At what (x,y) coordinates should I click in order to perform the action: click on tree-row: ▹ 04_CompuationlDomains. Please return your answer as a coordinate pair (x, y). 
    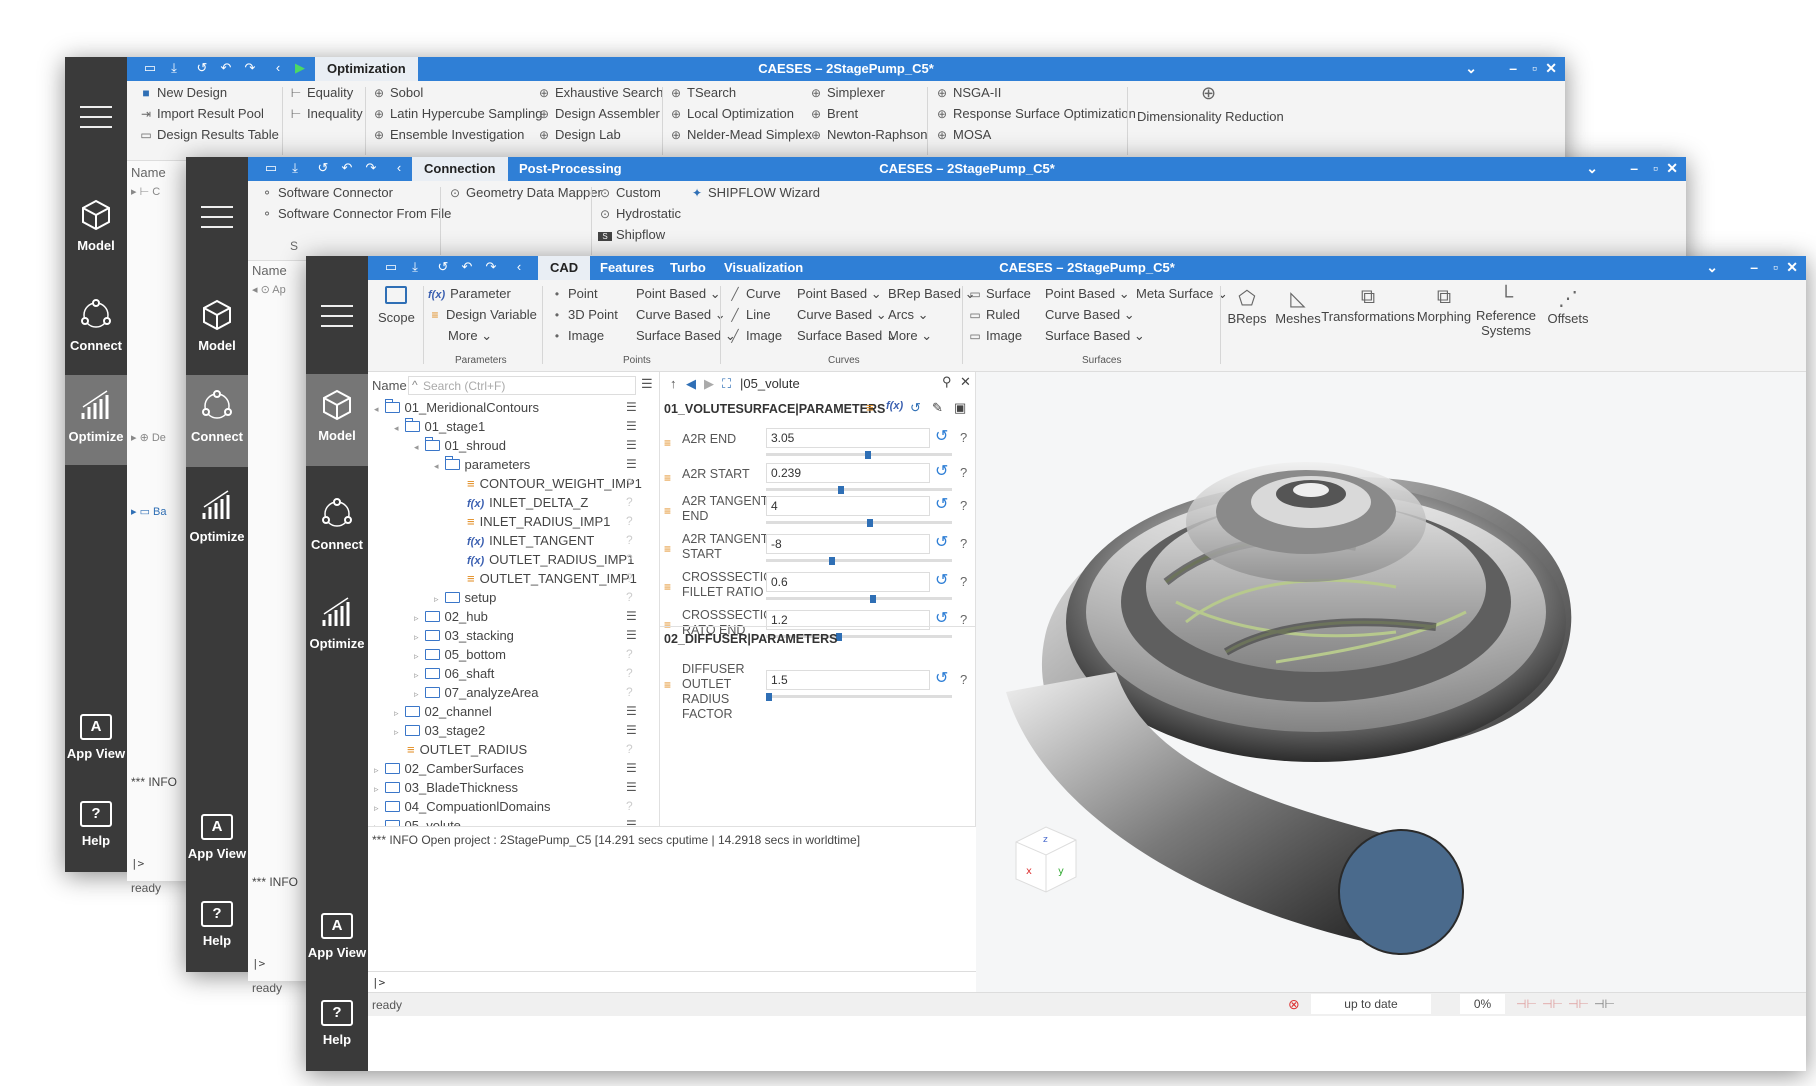
    Looking at the image, I should click on (462, 806).